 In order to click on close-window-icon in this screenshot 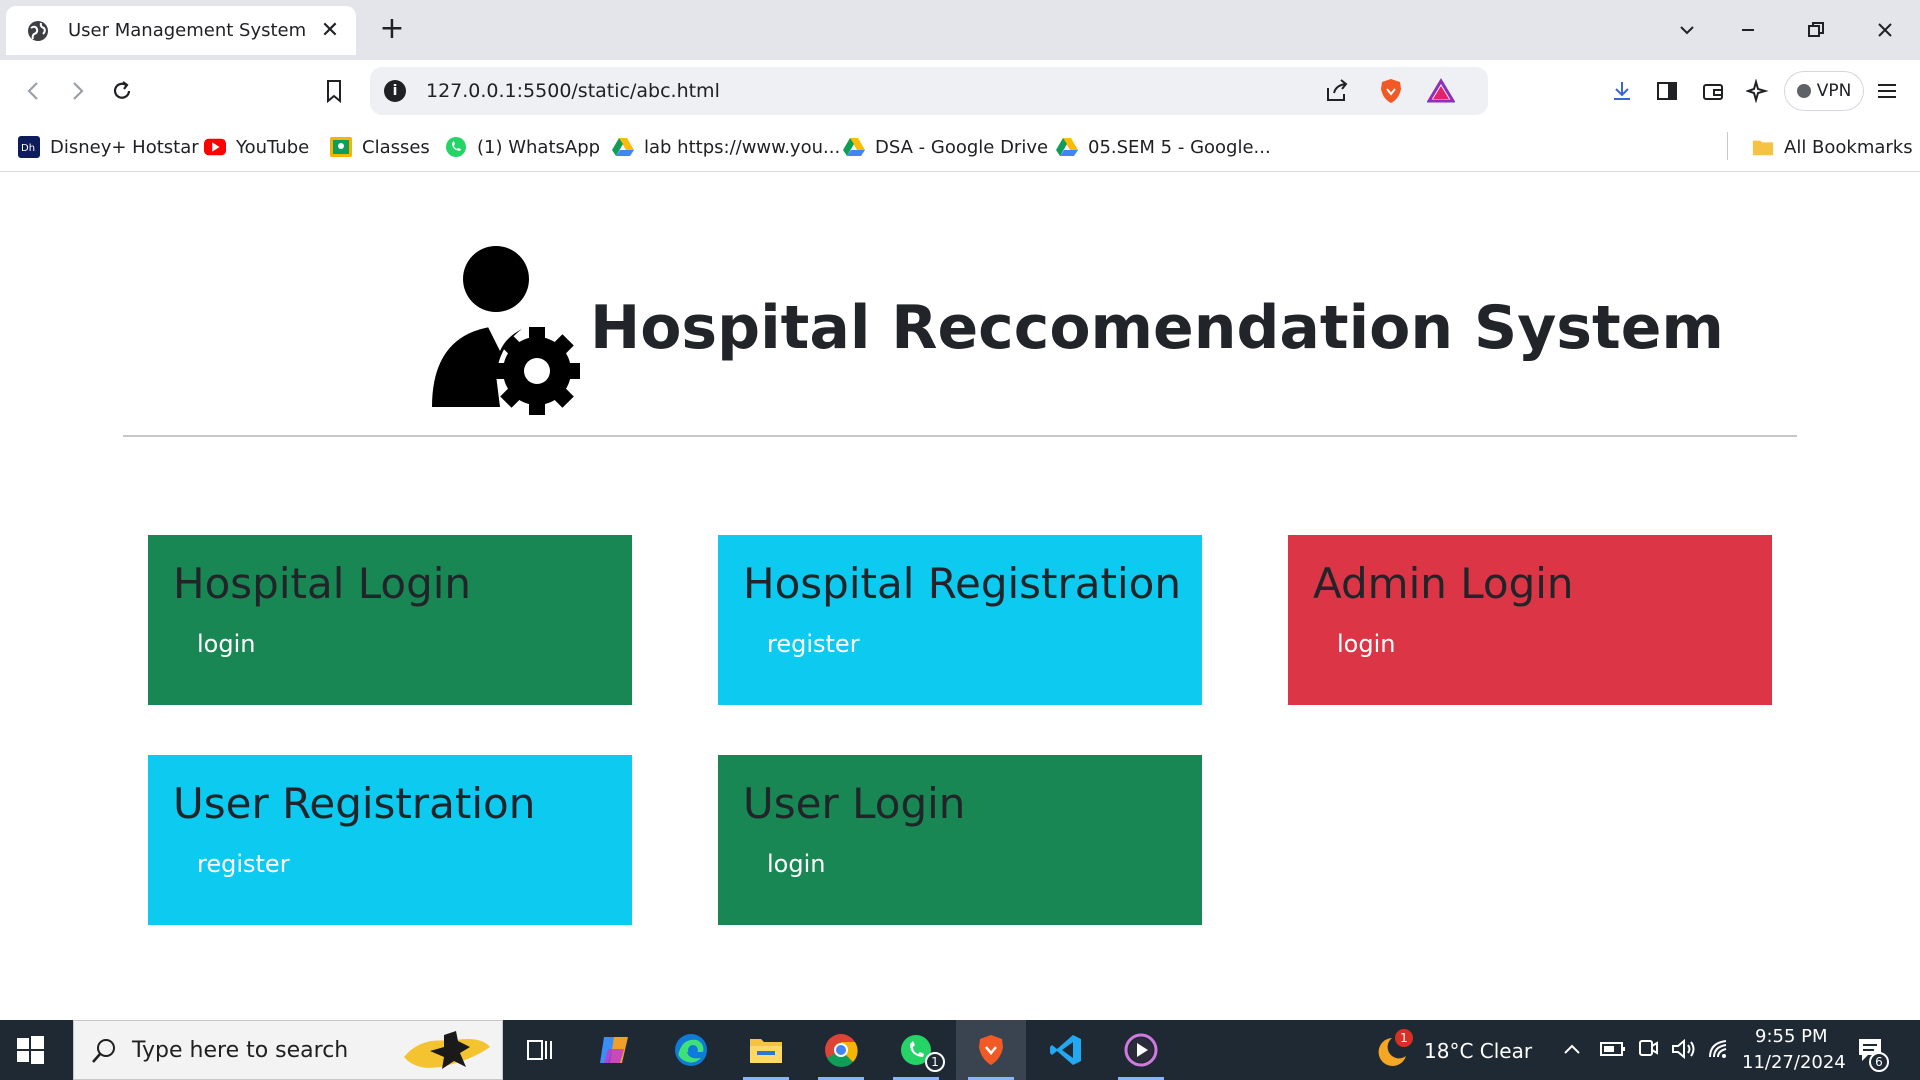, I will do `click(1885, 30)`.